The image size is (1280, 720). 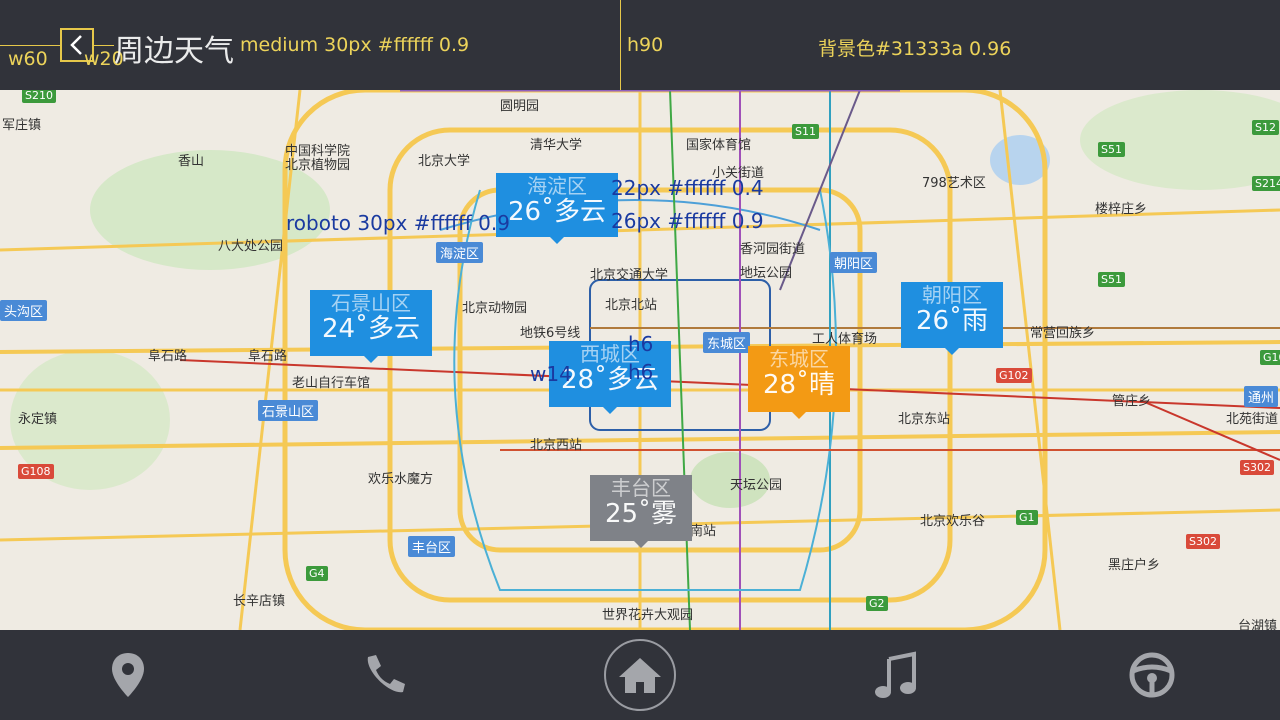 I want to click on weather-marker-dongcheng: 东城区 28˚晴, so click(x=799, y=382).